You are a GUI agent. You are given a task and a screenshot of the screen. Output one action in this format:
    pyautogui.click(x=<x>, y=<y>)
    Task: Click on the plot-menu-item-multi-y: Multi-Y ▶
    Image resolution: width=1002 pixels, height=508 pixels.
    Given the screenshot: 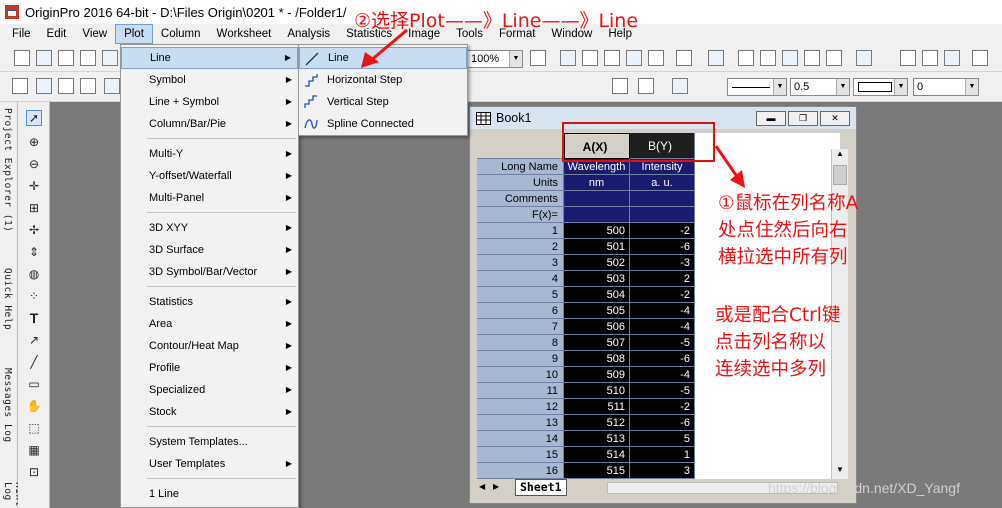 What is the action you would take?
    pyautogui.click(x=209, y=154)
    